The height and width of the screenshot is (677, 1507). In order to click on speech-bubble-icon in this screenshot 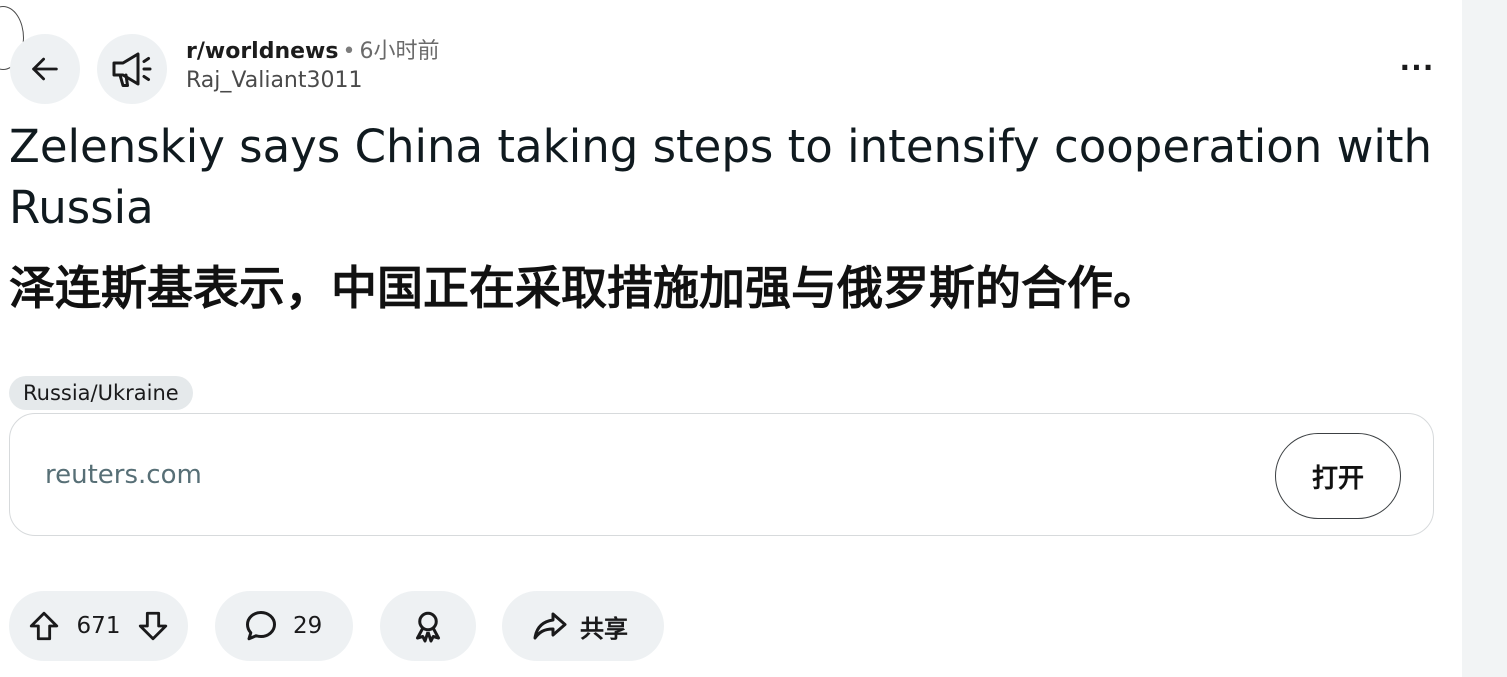, I will do `click(261, 626)`.